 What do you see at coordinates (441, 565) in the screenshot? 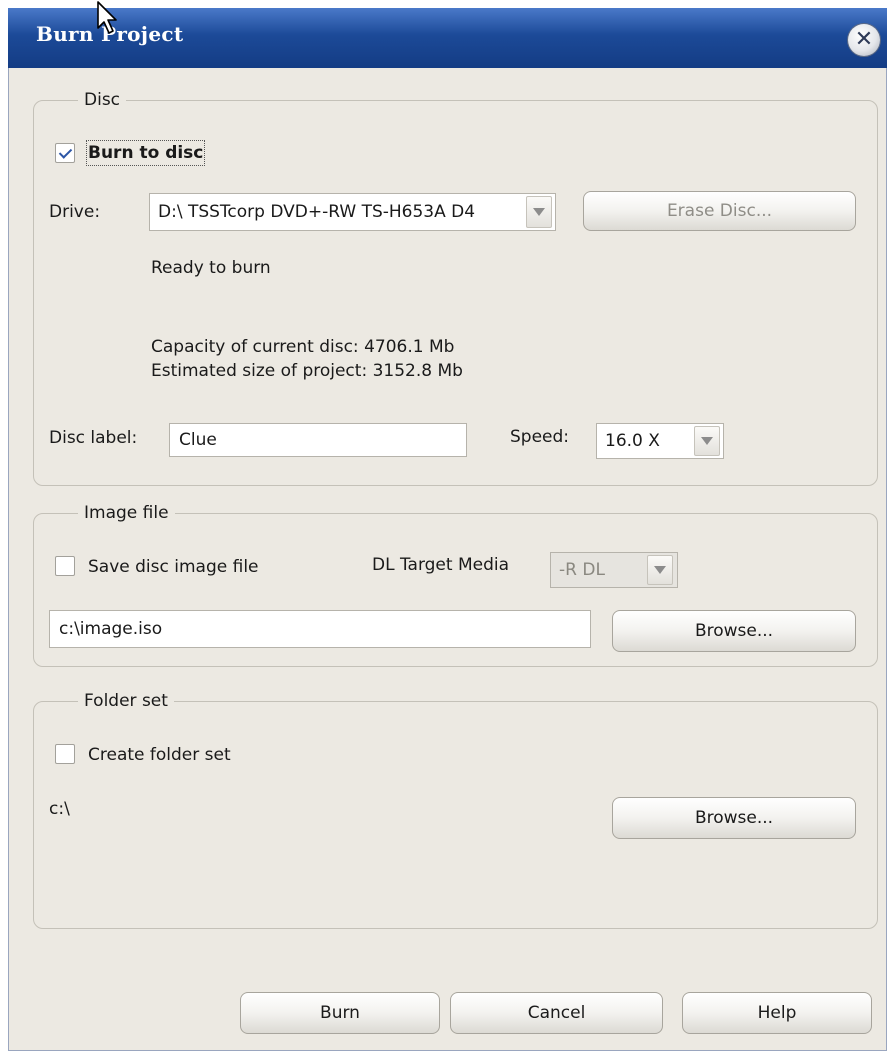
I see `dl-target-media-label: DL Target Media` at bounding box center [441, 565].